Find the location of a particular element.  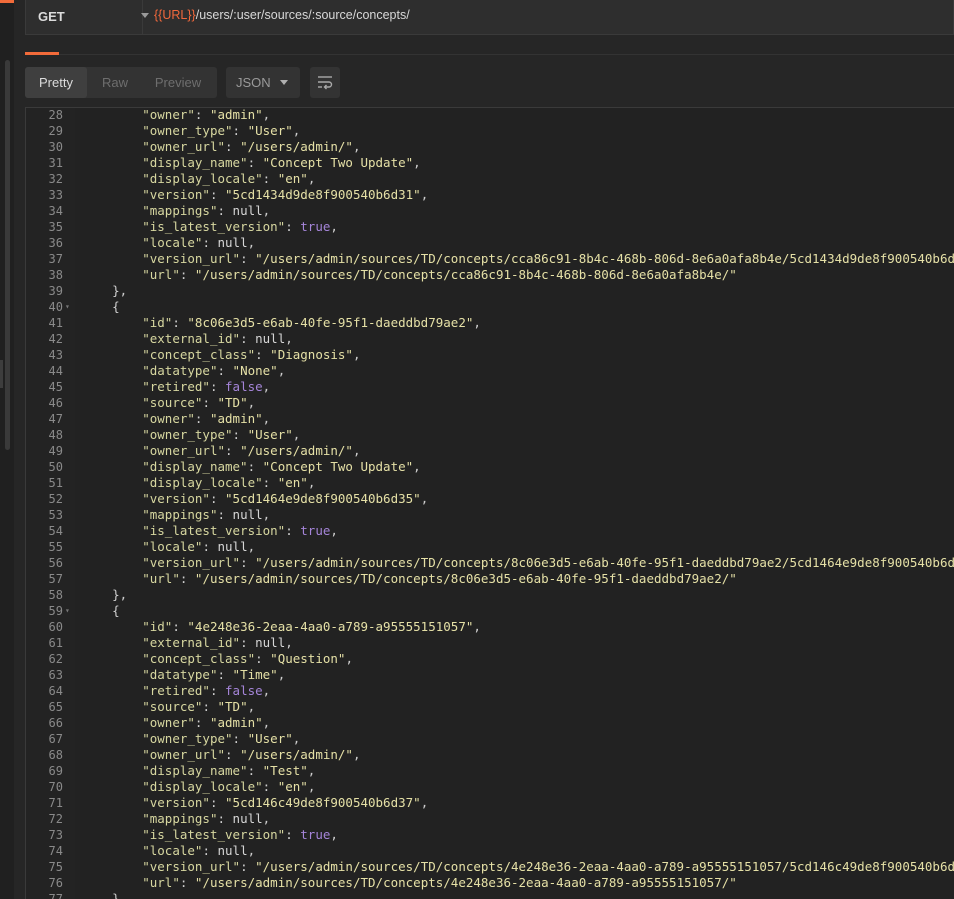

code-text: "datatype": "Time", is located at coordinates (183, 675).